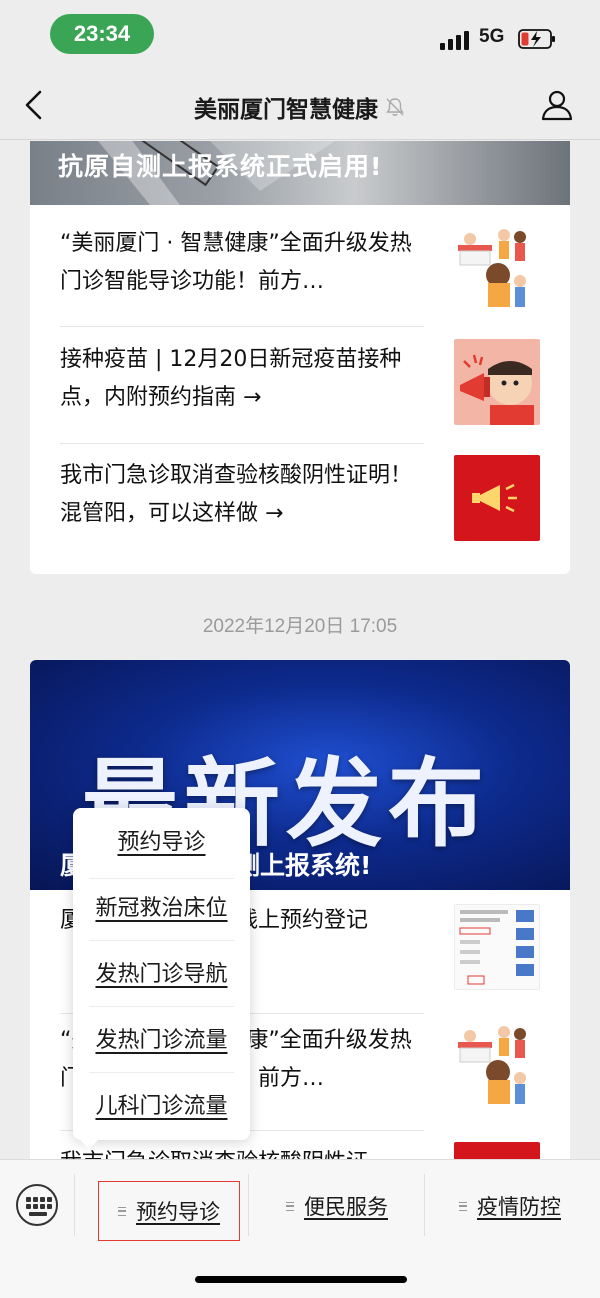 Image resolution: width=600 pixels, height=1298 pixels. I want to click on submenu-item-covid-beds: 新冠救治床位, so click(161, 909).